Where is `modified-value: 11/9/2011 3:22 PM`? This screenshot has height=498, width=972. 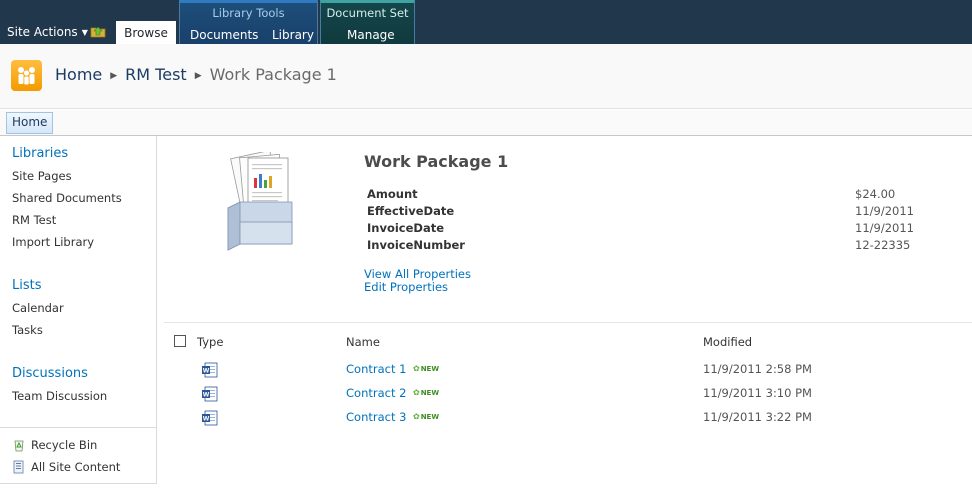 modified-value: 11/9/2011 3:22 PM is located at coordinates (757, 417).